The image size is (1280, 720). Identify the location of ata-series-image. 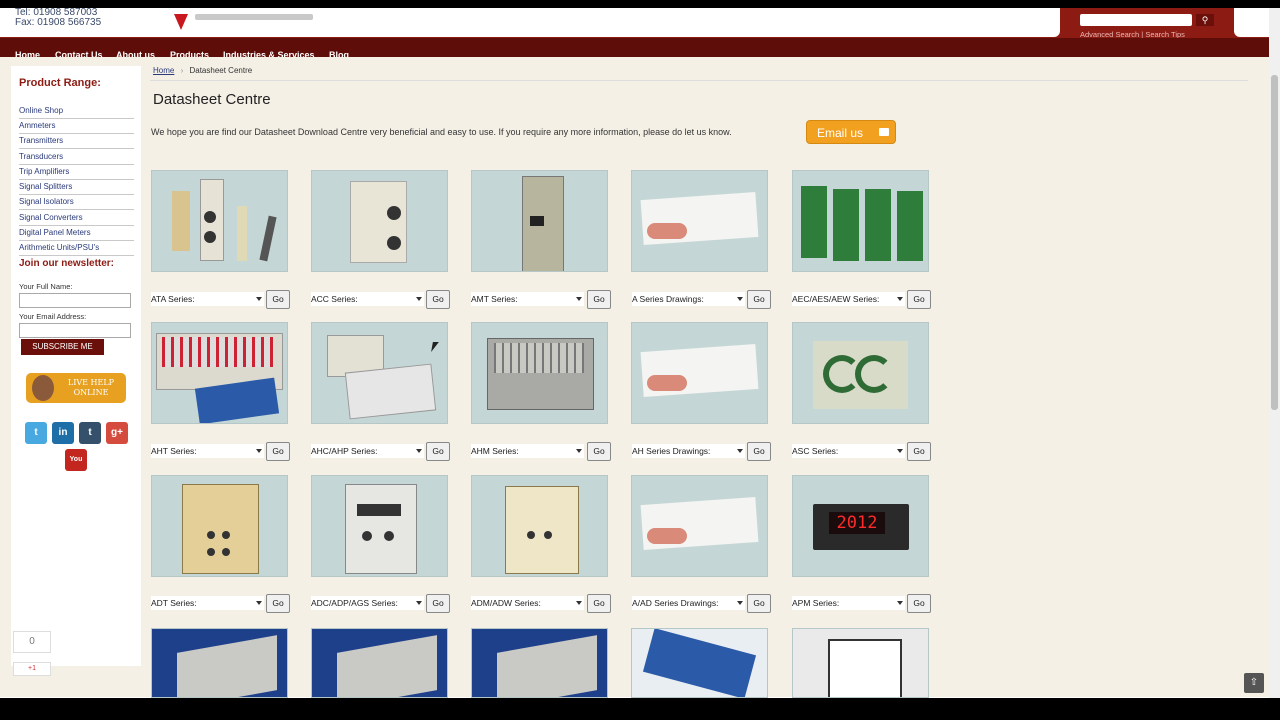
(219, 221).